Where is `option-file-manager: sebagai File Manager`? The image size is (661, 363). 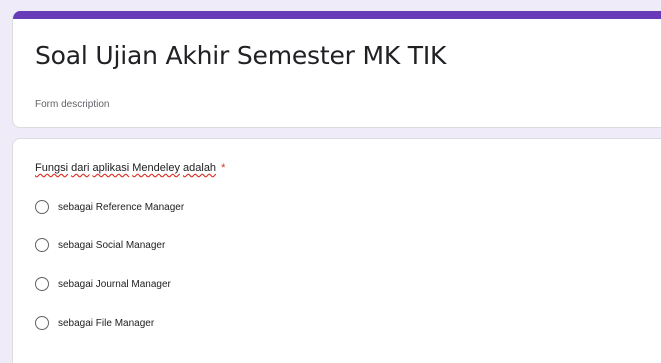
option-file-manager: sebagai File Manager is located at coordinates (94, 323).